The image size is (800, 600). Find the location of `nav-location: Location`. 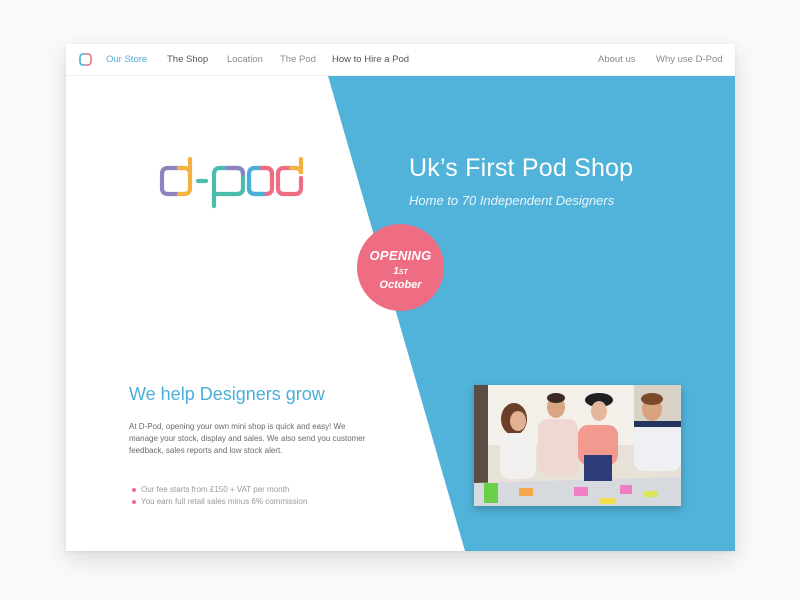

nav-location: Location is located at coordinates (245, 59).